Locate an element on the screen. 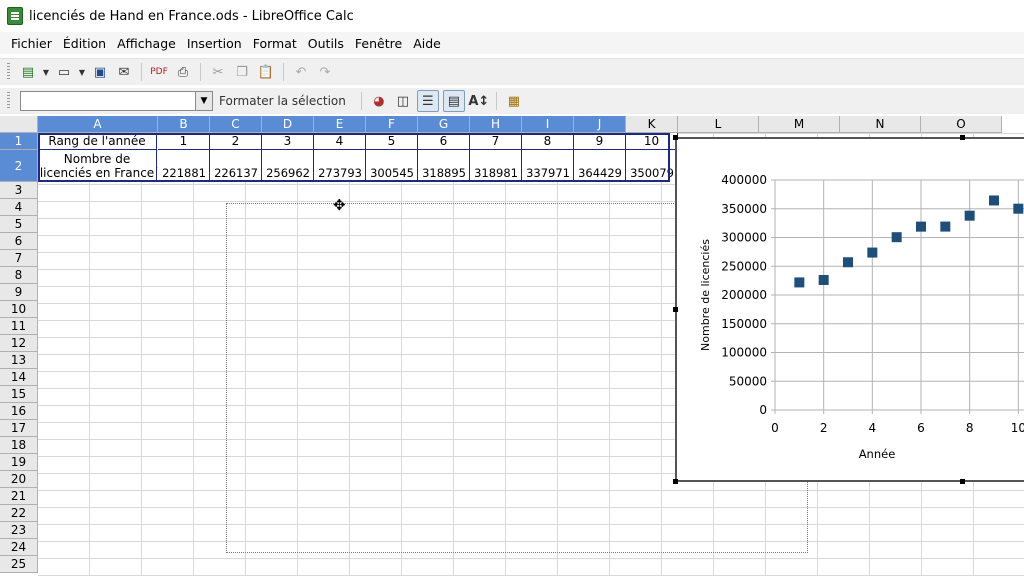 The width and height of the screenshot is (1024, 576). select-all-corner is located at coordinates (19, 124).